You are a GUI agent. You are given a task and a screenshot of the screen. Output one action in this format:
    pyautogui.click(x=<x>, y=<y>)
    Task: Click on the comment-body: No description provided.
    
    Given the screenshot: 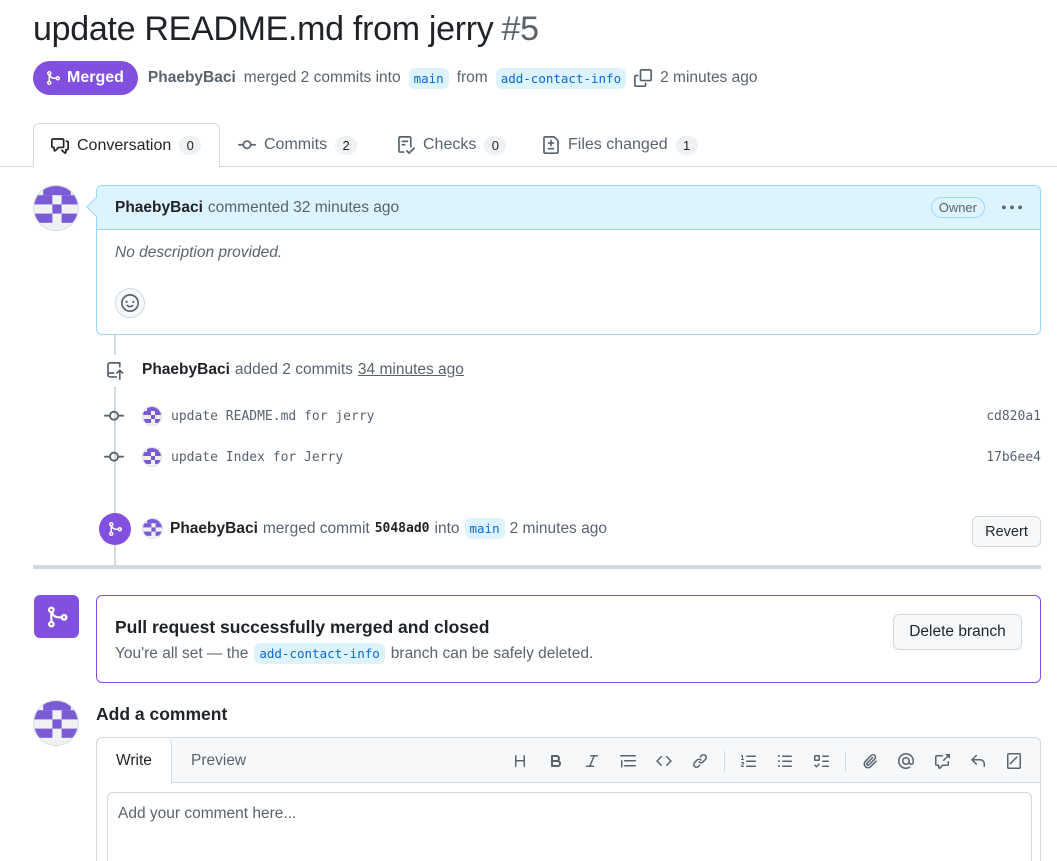 What is the action you would take?
    pyautogui.click(x=199, y=252)
    